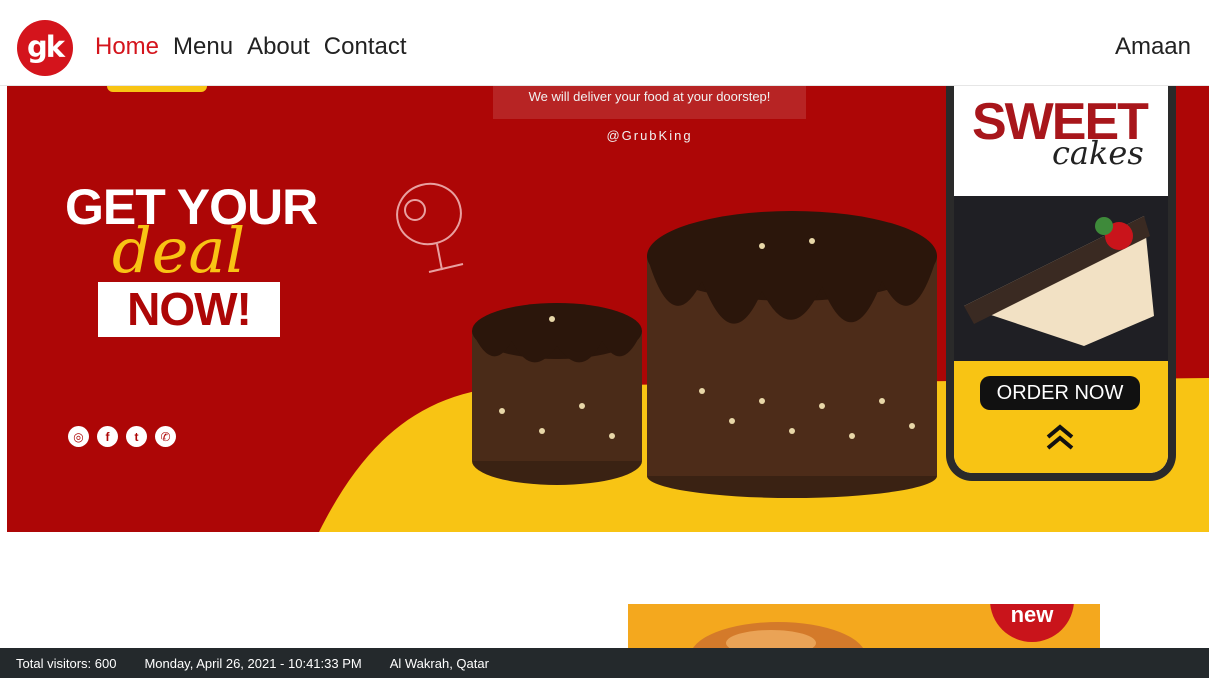 The height and width of the screenshot is (678, 1209). Describe the element at coordinates (107, 436) in the screenshot. I see `facebook-icon: f` at that location.